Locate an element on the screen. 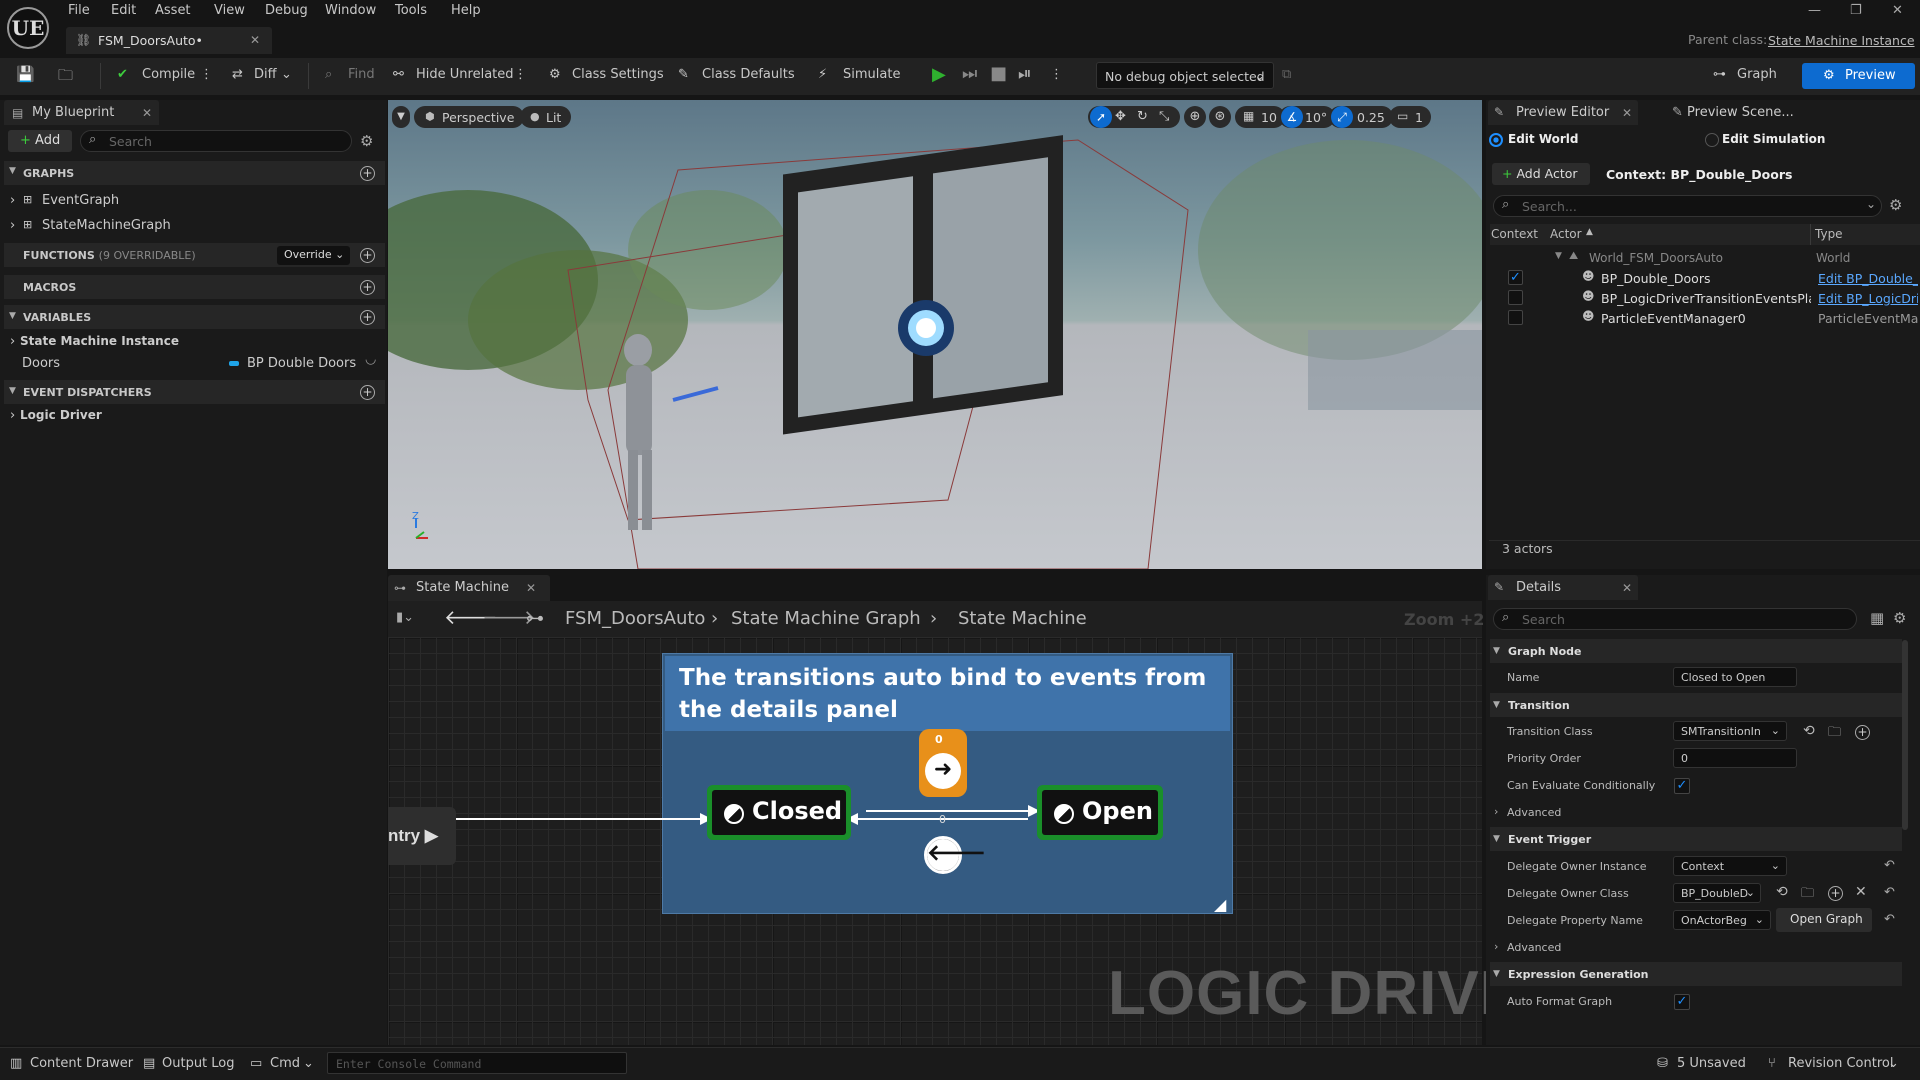 This screenshot has height=1080, width=1920. unsaved-button: 5 Unsaved is located at coordinates (1711, 1063).